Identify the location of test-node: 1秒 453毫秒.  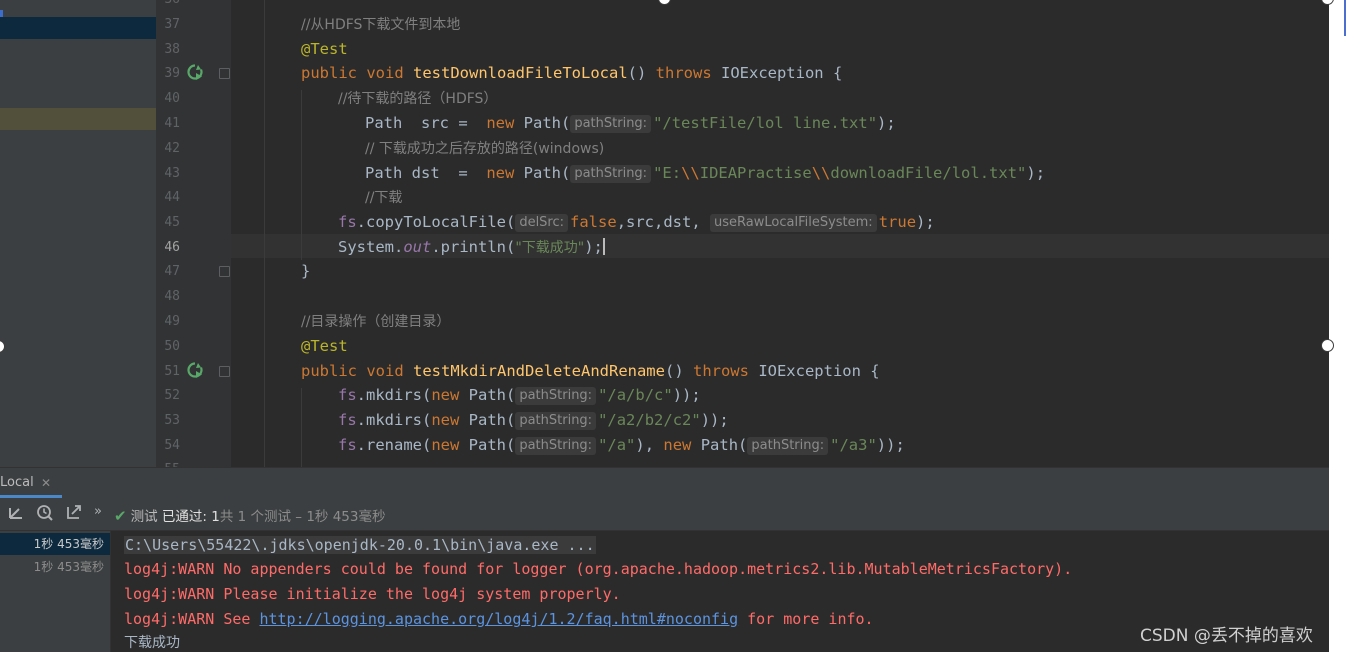
(55, 567).